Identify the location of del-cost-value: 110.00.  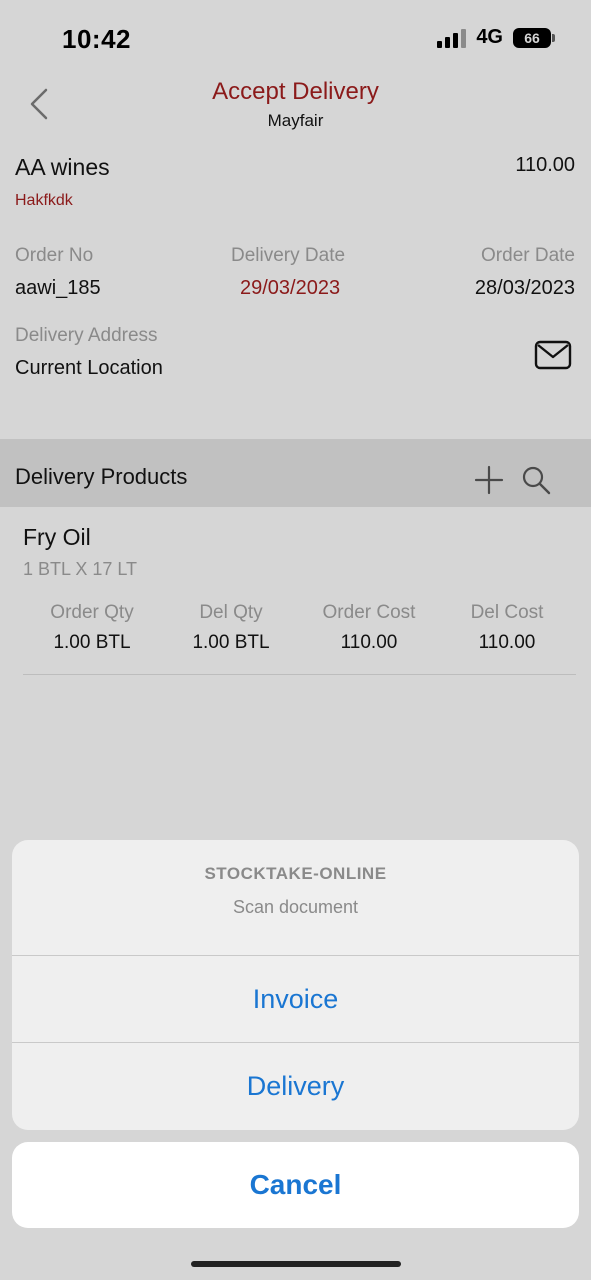
(507, 643).